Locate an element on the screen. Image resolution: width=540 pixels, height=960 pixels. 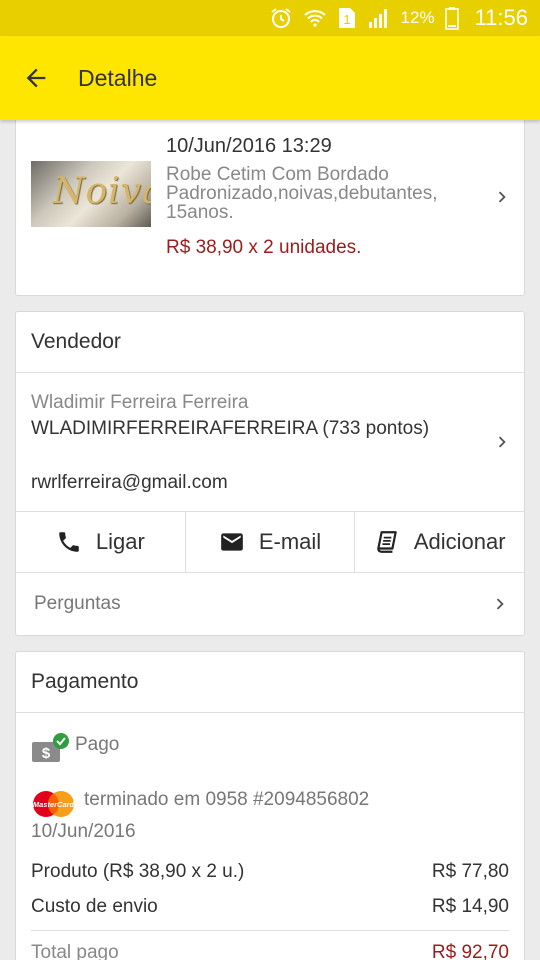
questions-link: Perguntas is located at coordinates (270, 604).